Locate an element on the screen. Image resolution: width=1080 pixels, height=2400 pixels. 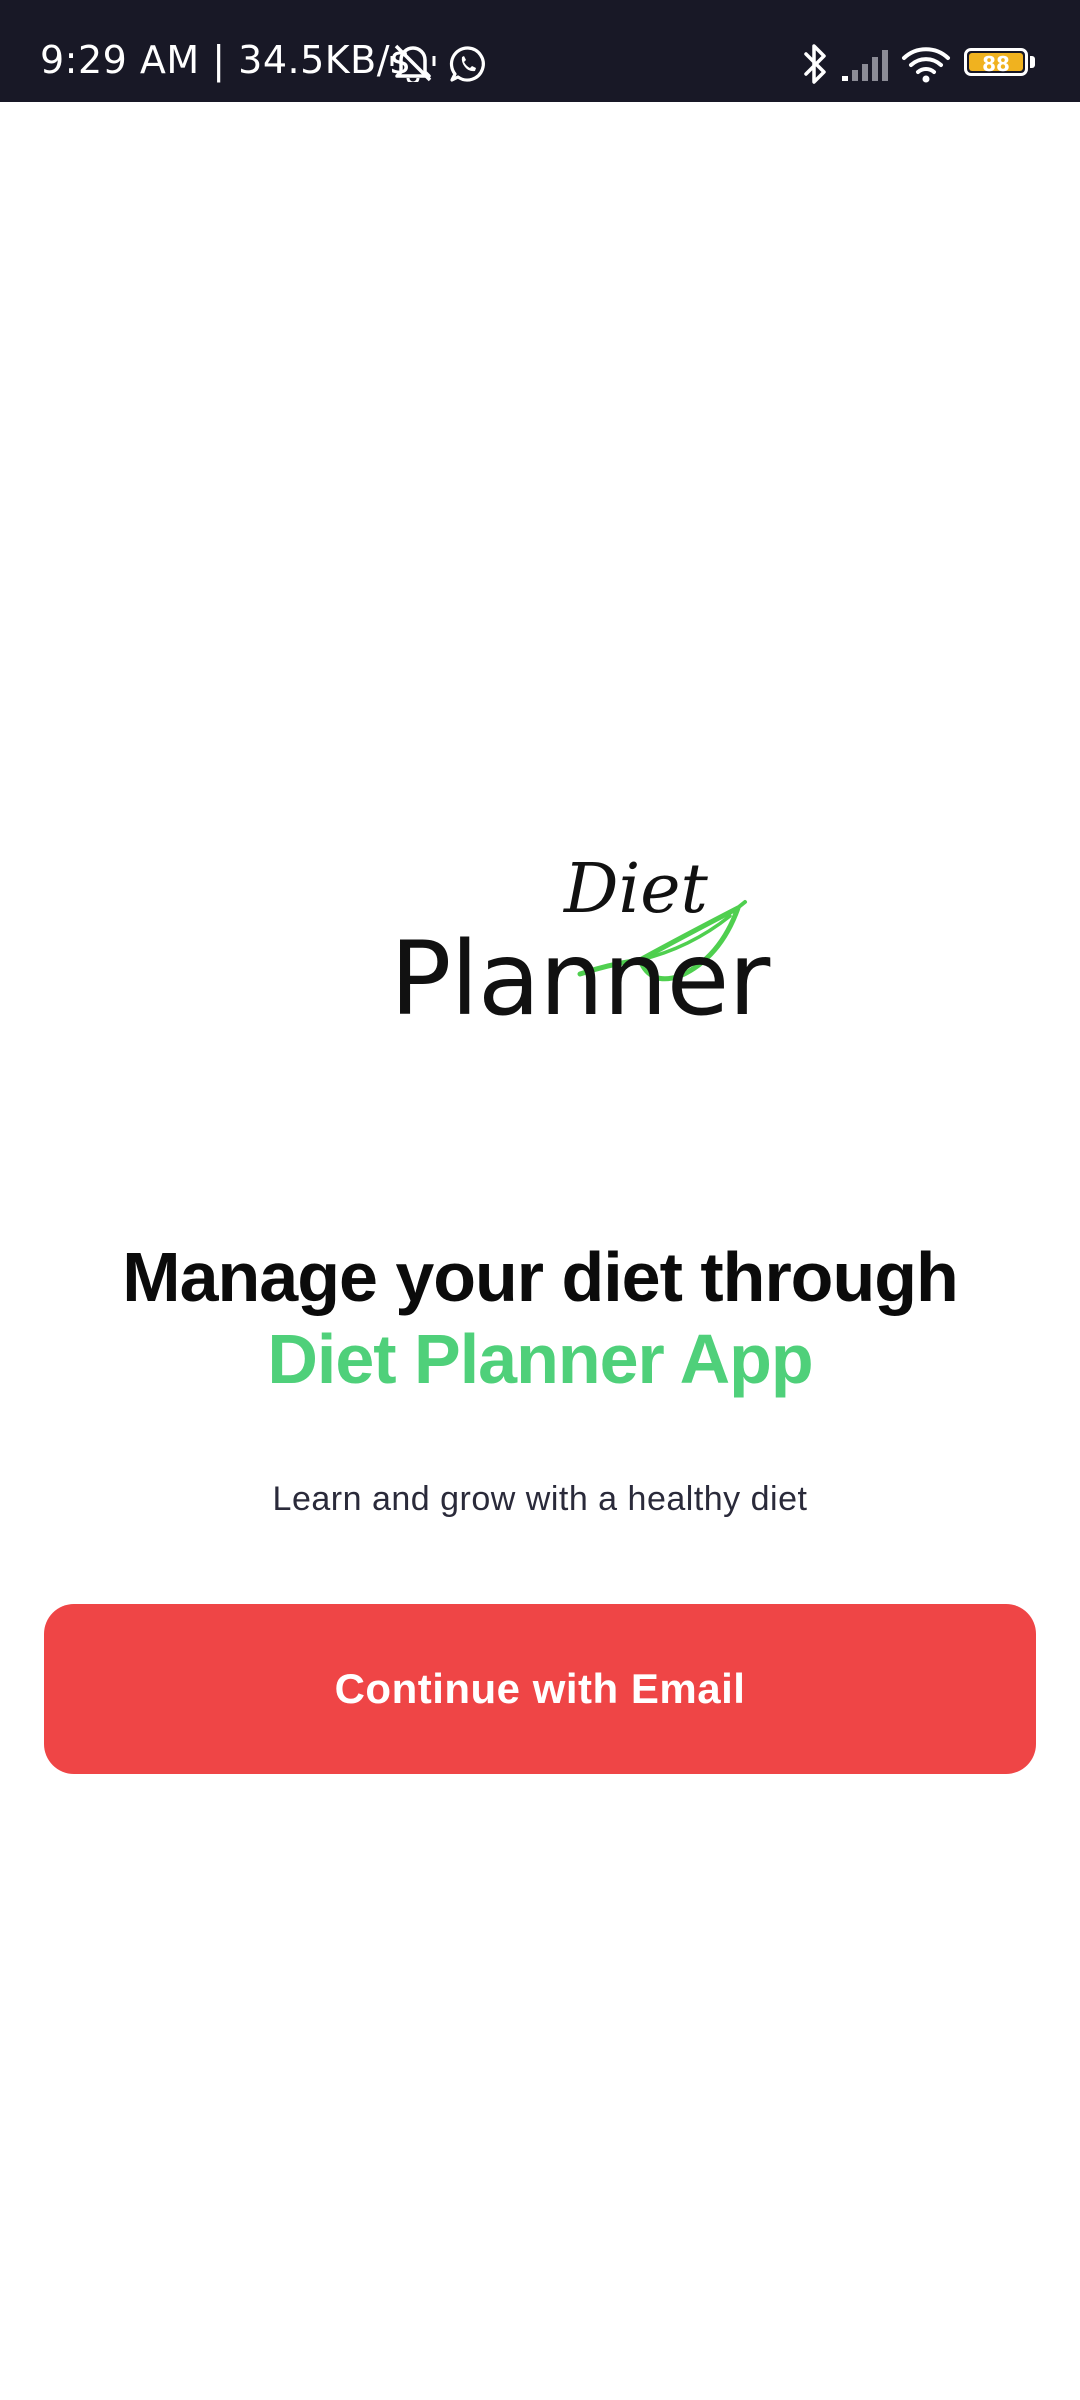
continue-with-email-button: Continue with Email is located at coordinates (540, 1689).